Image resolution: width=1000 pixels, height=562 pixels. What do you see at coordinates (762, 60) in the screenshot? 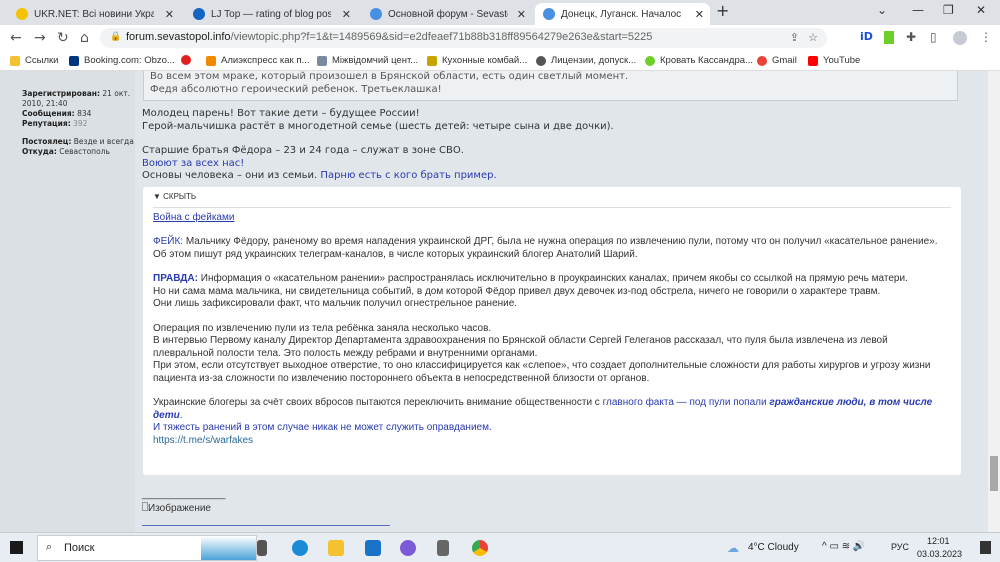
I see `google-icon` at bounding box center [762, 60].